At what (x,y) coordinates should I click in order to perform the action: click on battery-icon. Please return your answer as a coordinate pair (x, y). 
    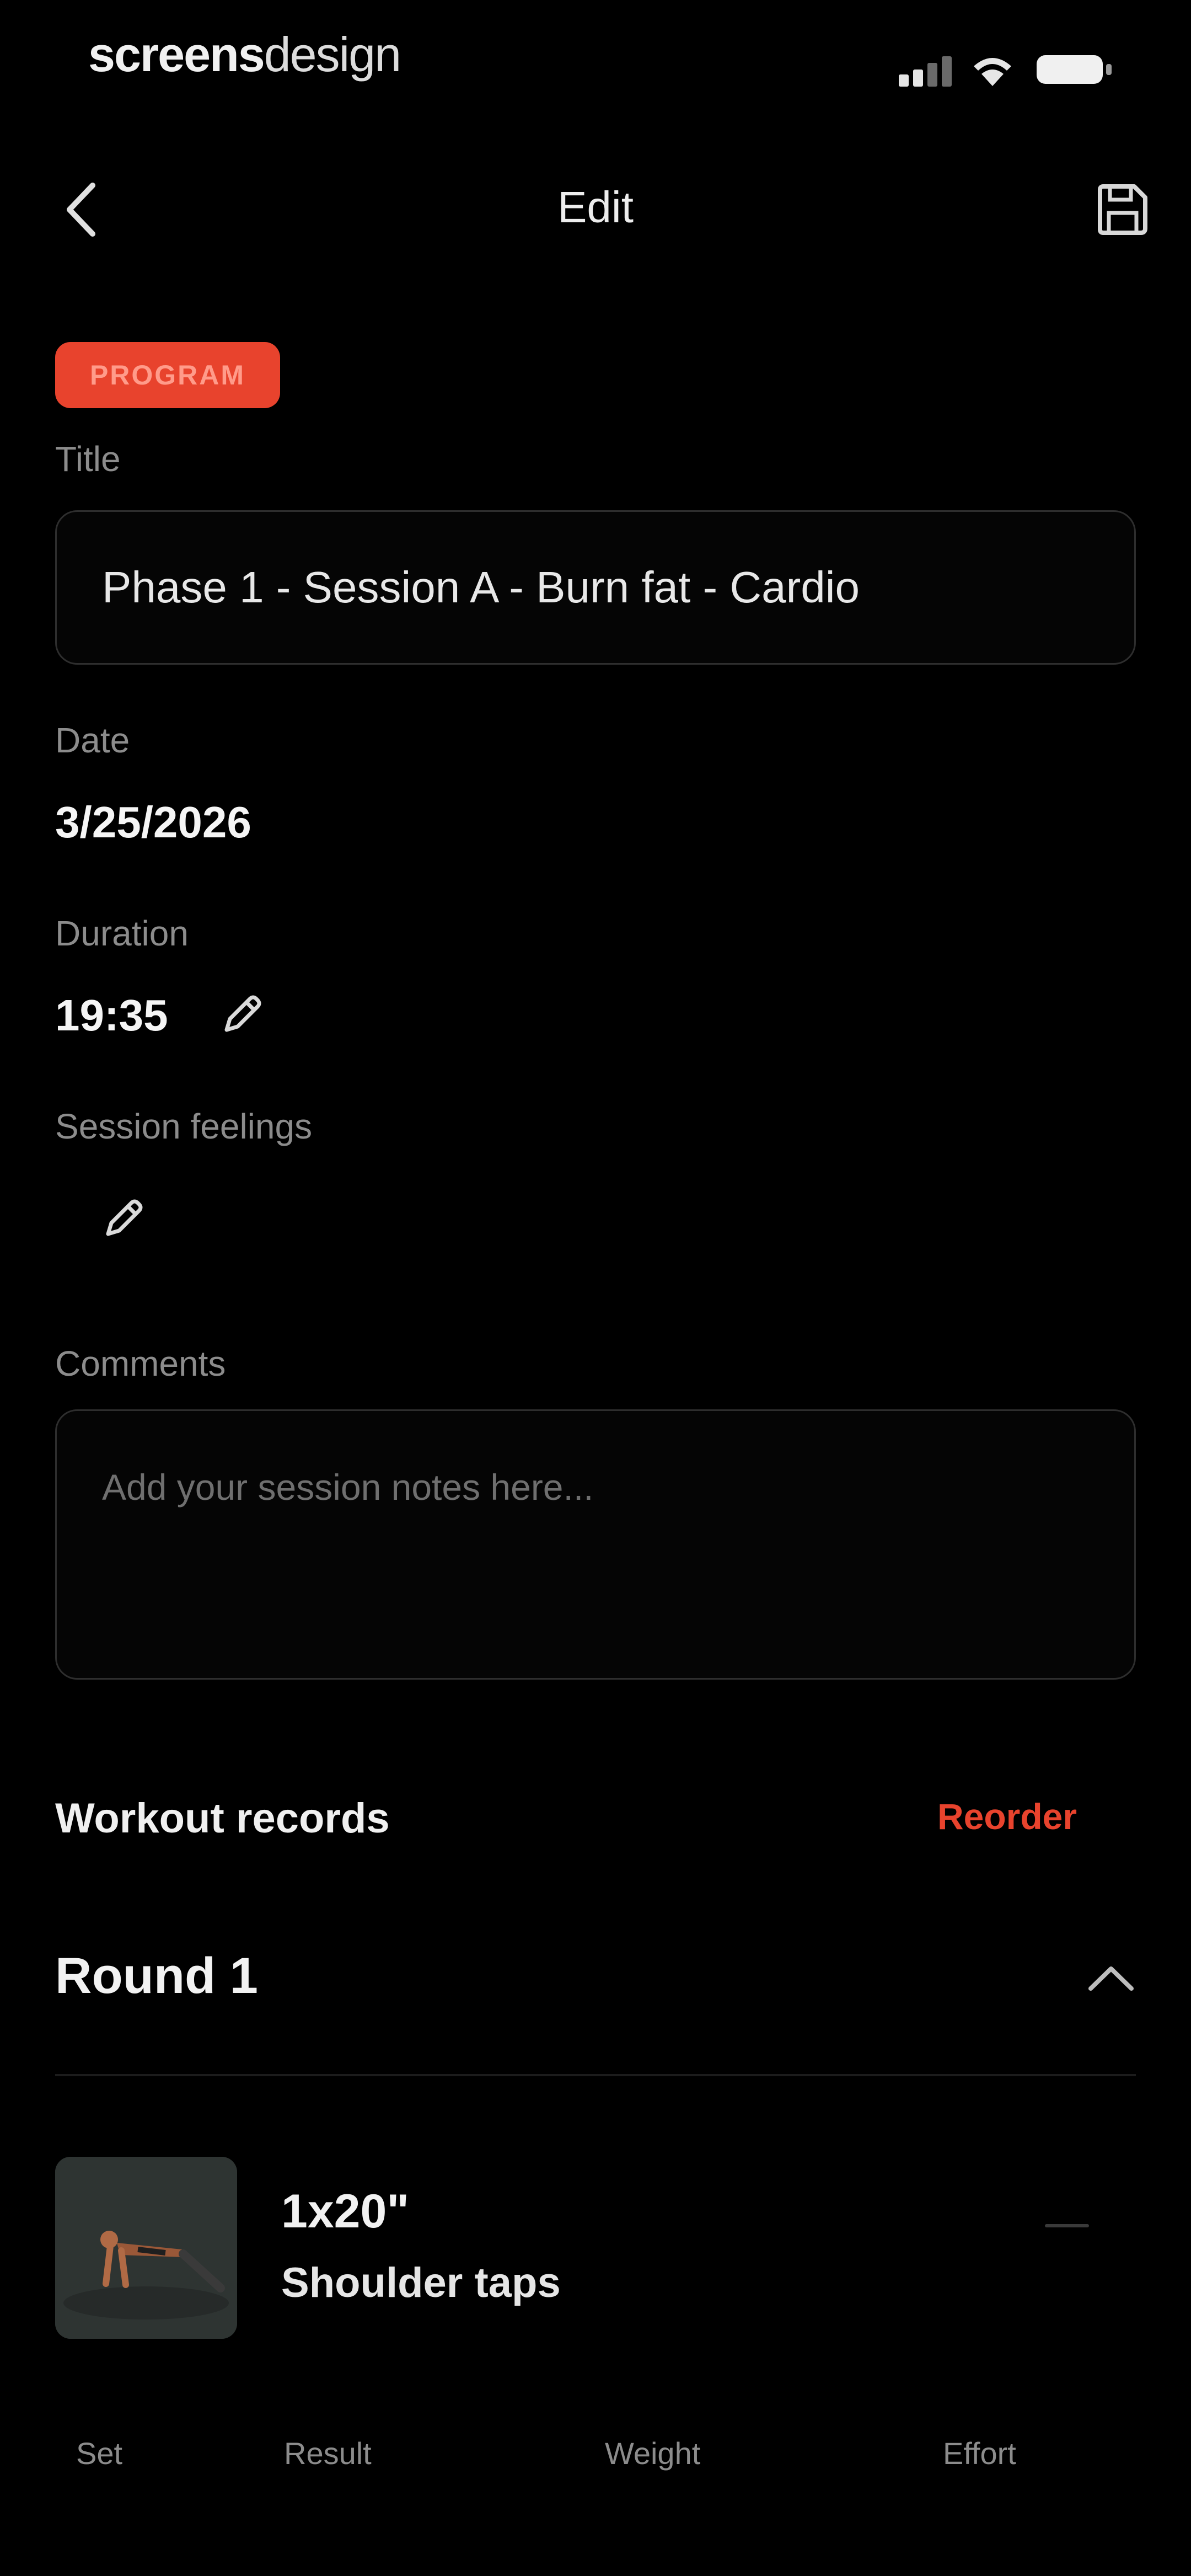
    Looking at the image, I should click on (1074, 69).